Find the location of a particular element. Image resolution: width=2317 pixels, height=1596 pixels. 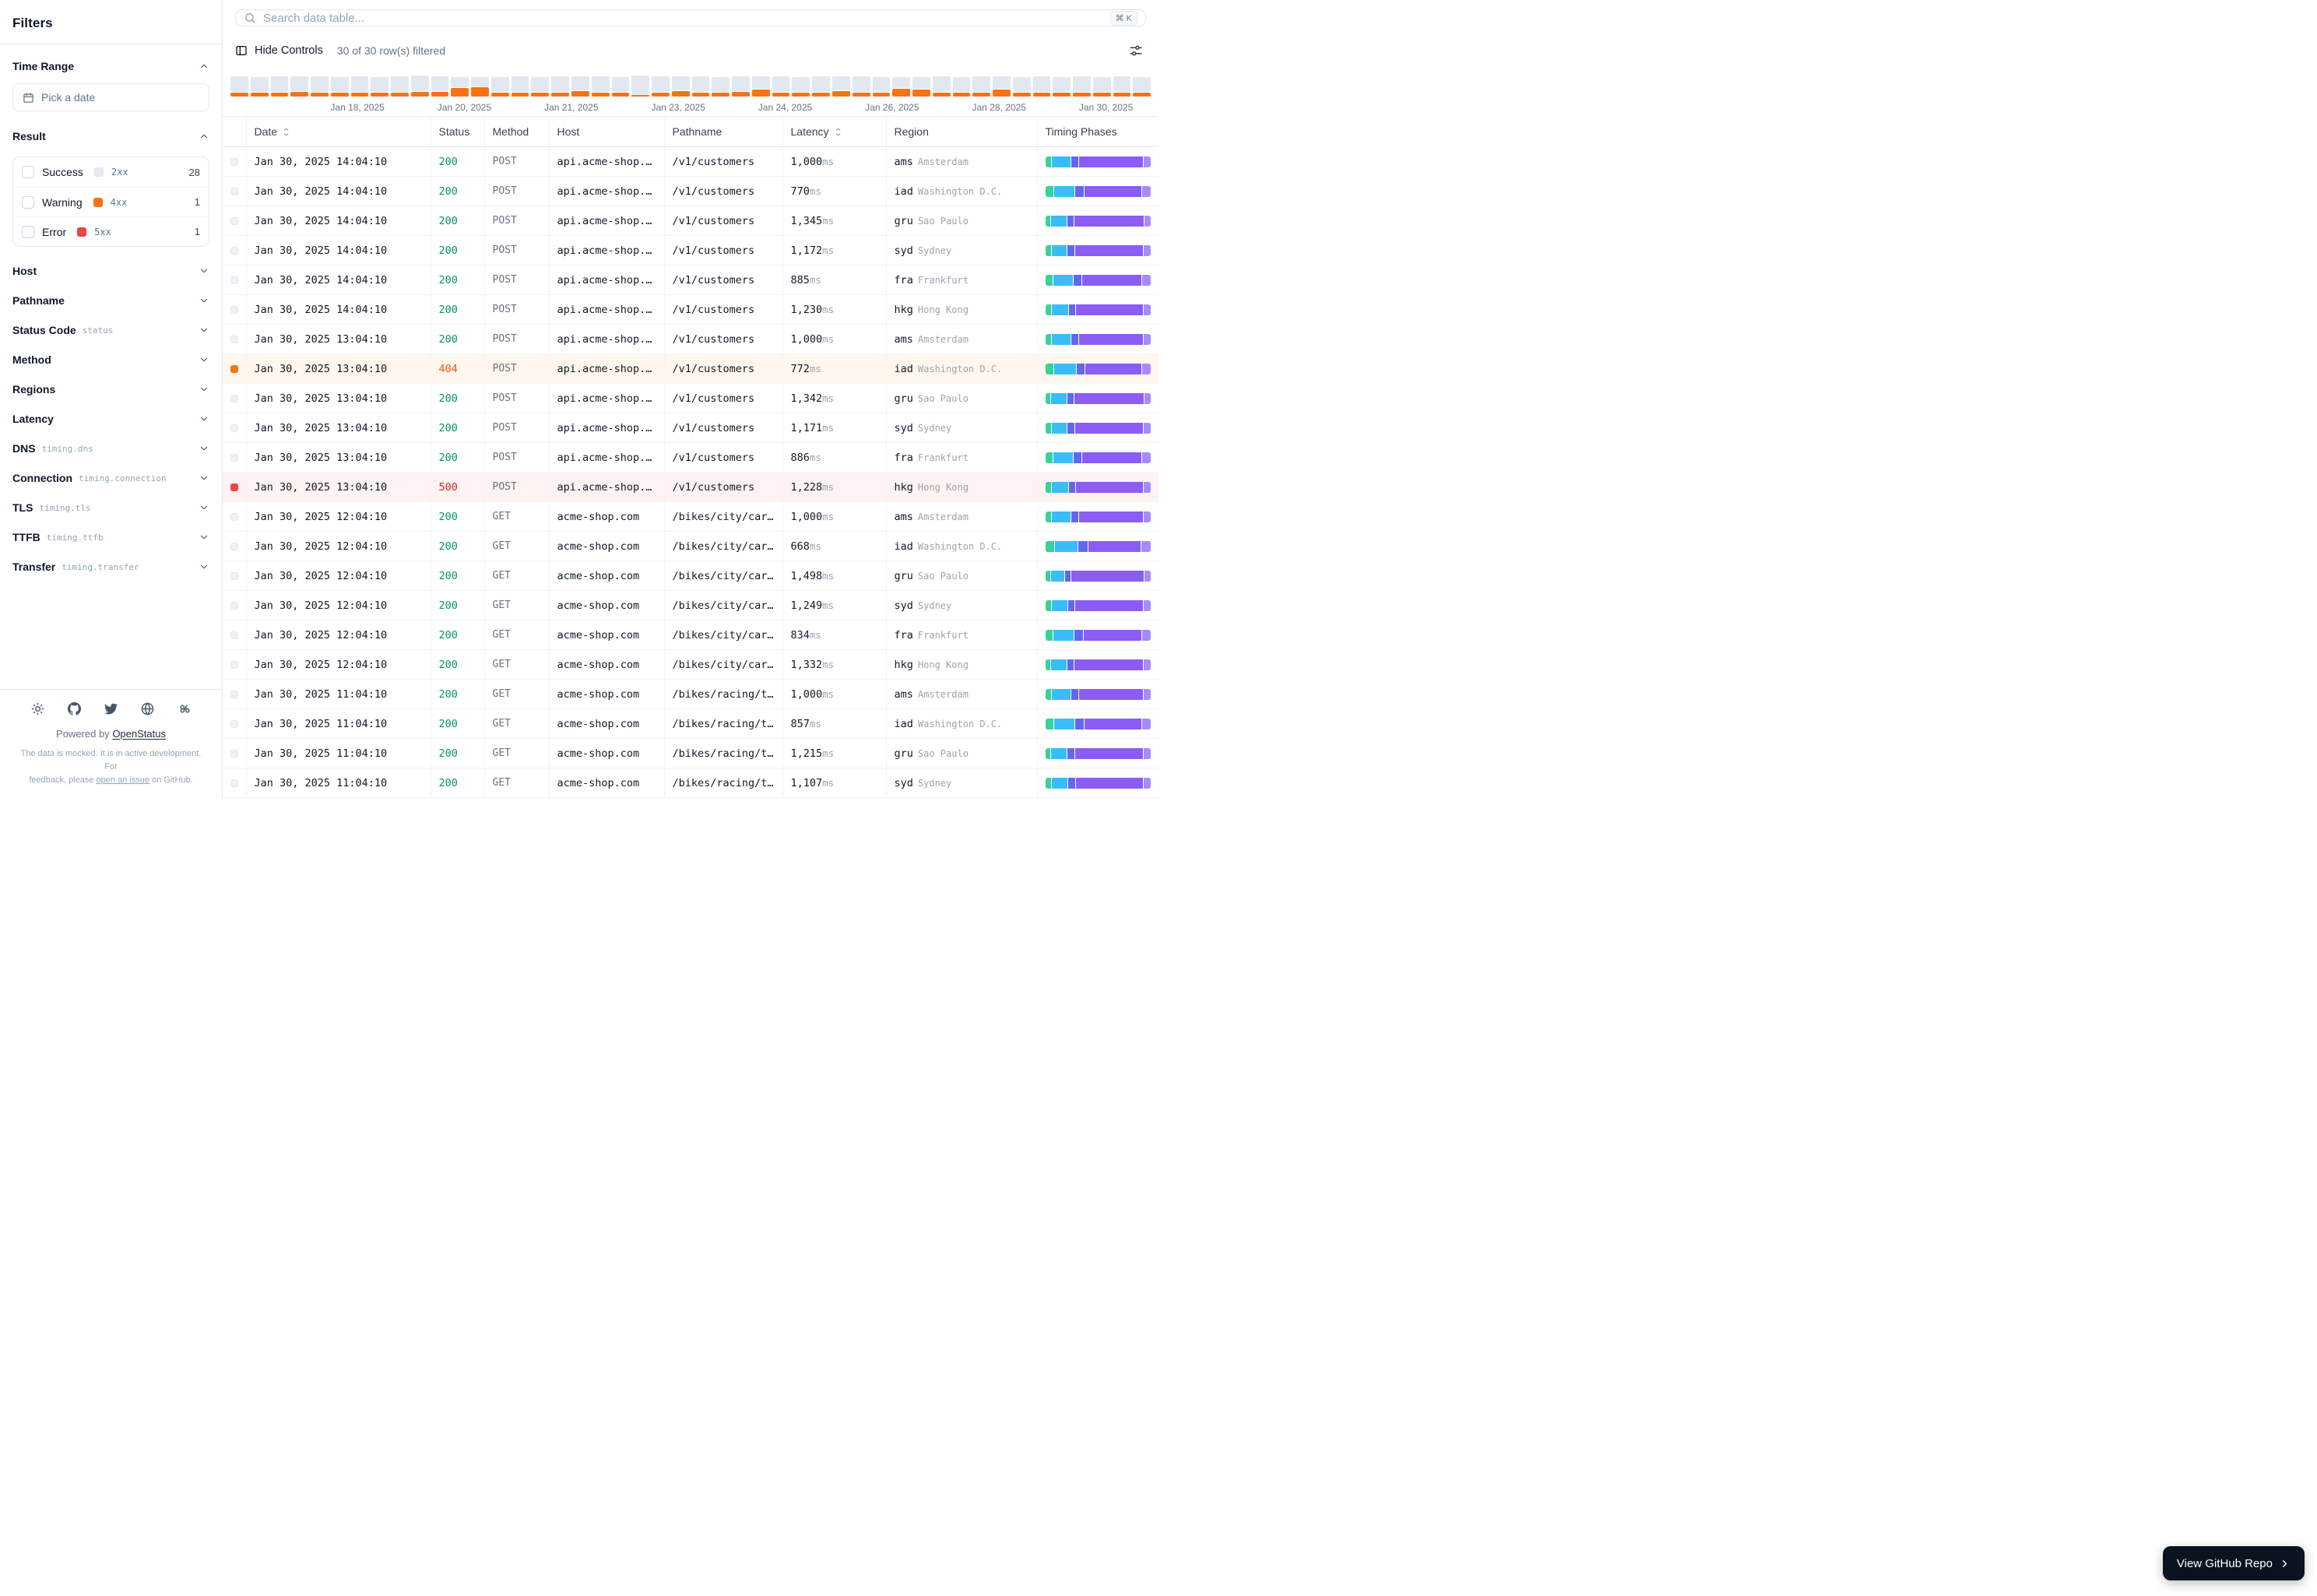

header-pathname: Pathname is located at coordinates (723, 131).